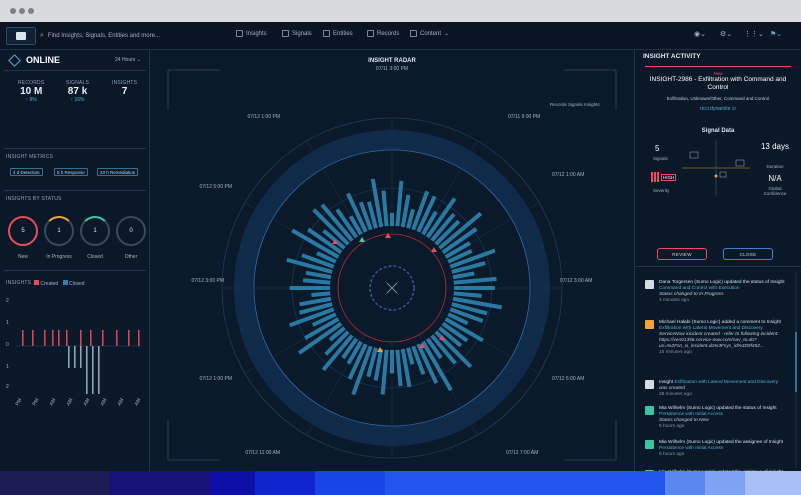 This screenshot has height=495, width=801. Describe the element at coordinates (71, 172) in the screenshot. I see `metric-badge: 5 h Response` at that location.